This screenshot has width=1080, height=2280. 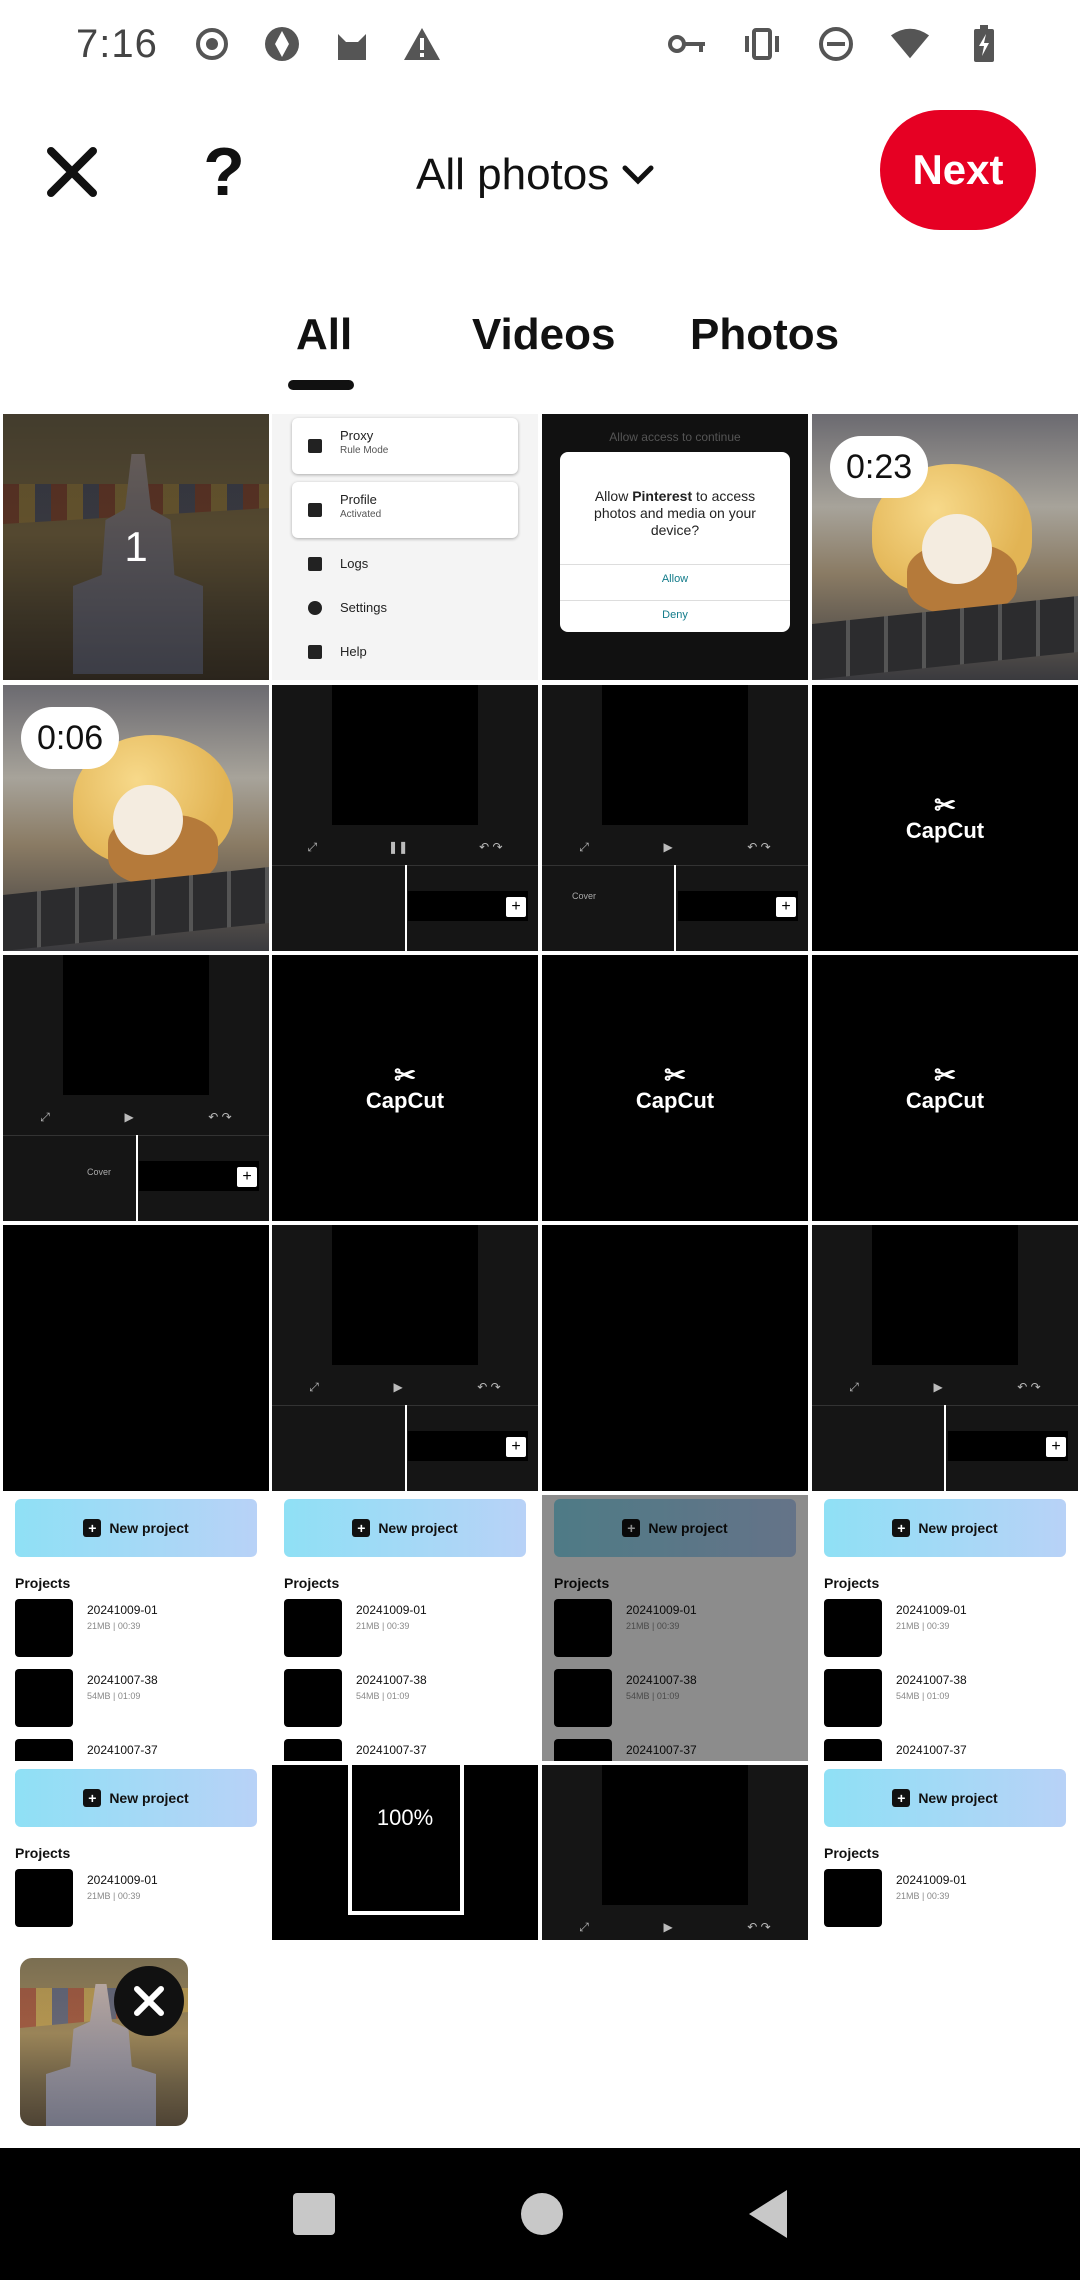 I want to click on media-tile-video-plush: 0:06, so click(x=136, y=818).